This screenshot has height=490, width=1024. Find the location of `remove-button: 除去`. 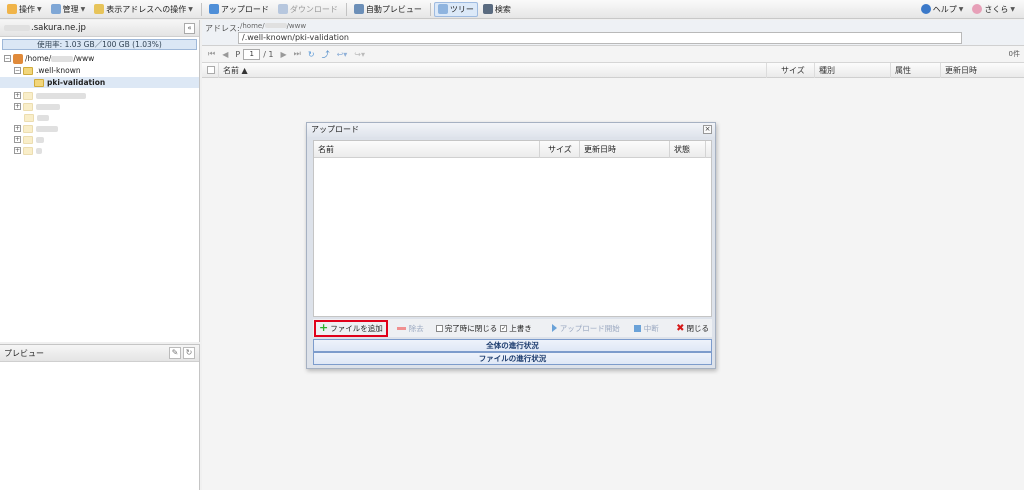

remove-button: 除去 is located at coordinates (410, 328).